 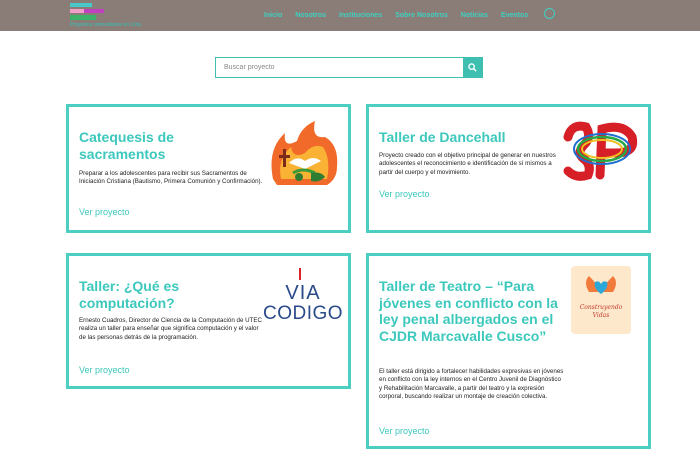 I want to click on logo-tagline: Proyectos comunitarios en Lima, so click(x=106, y=25).